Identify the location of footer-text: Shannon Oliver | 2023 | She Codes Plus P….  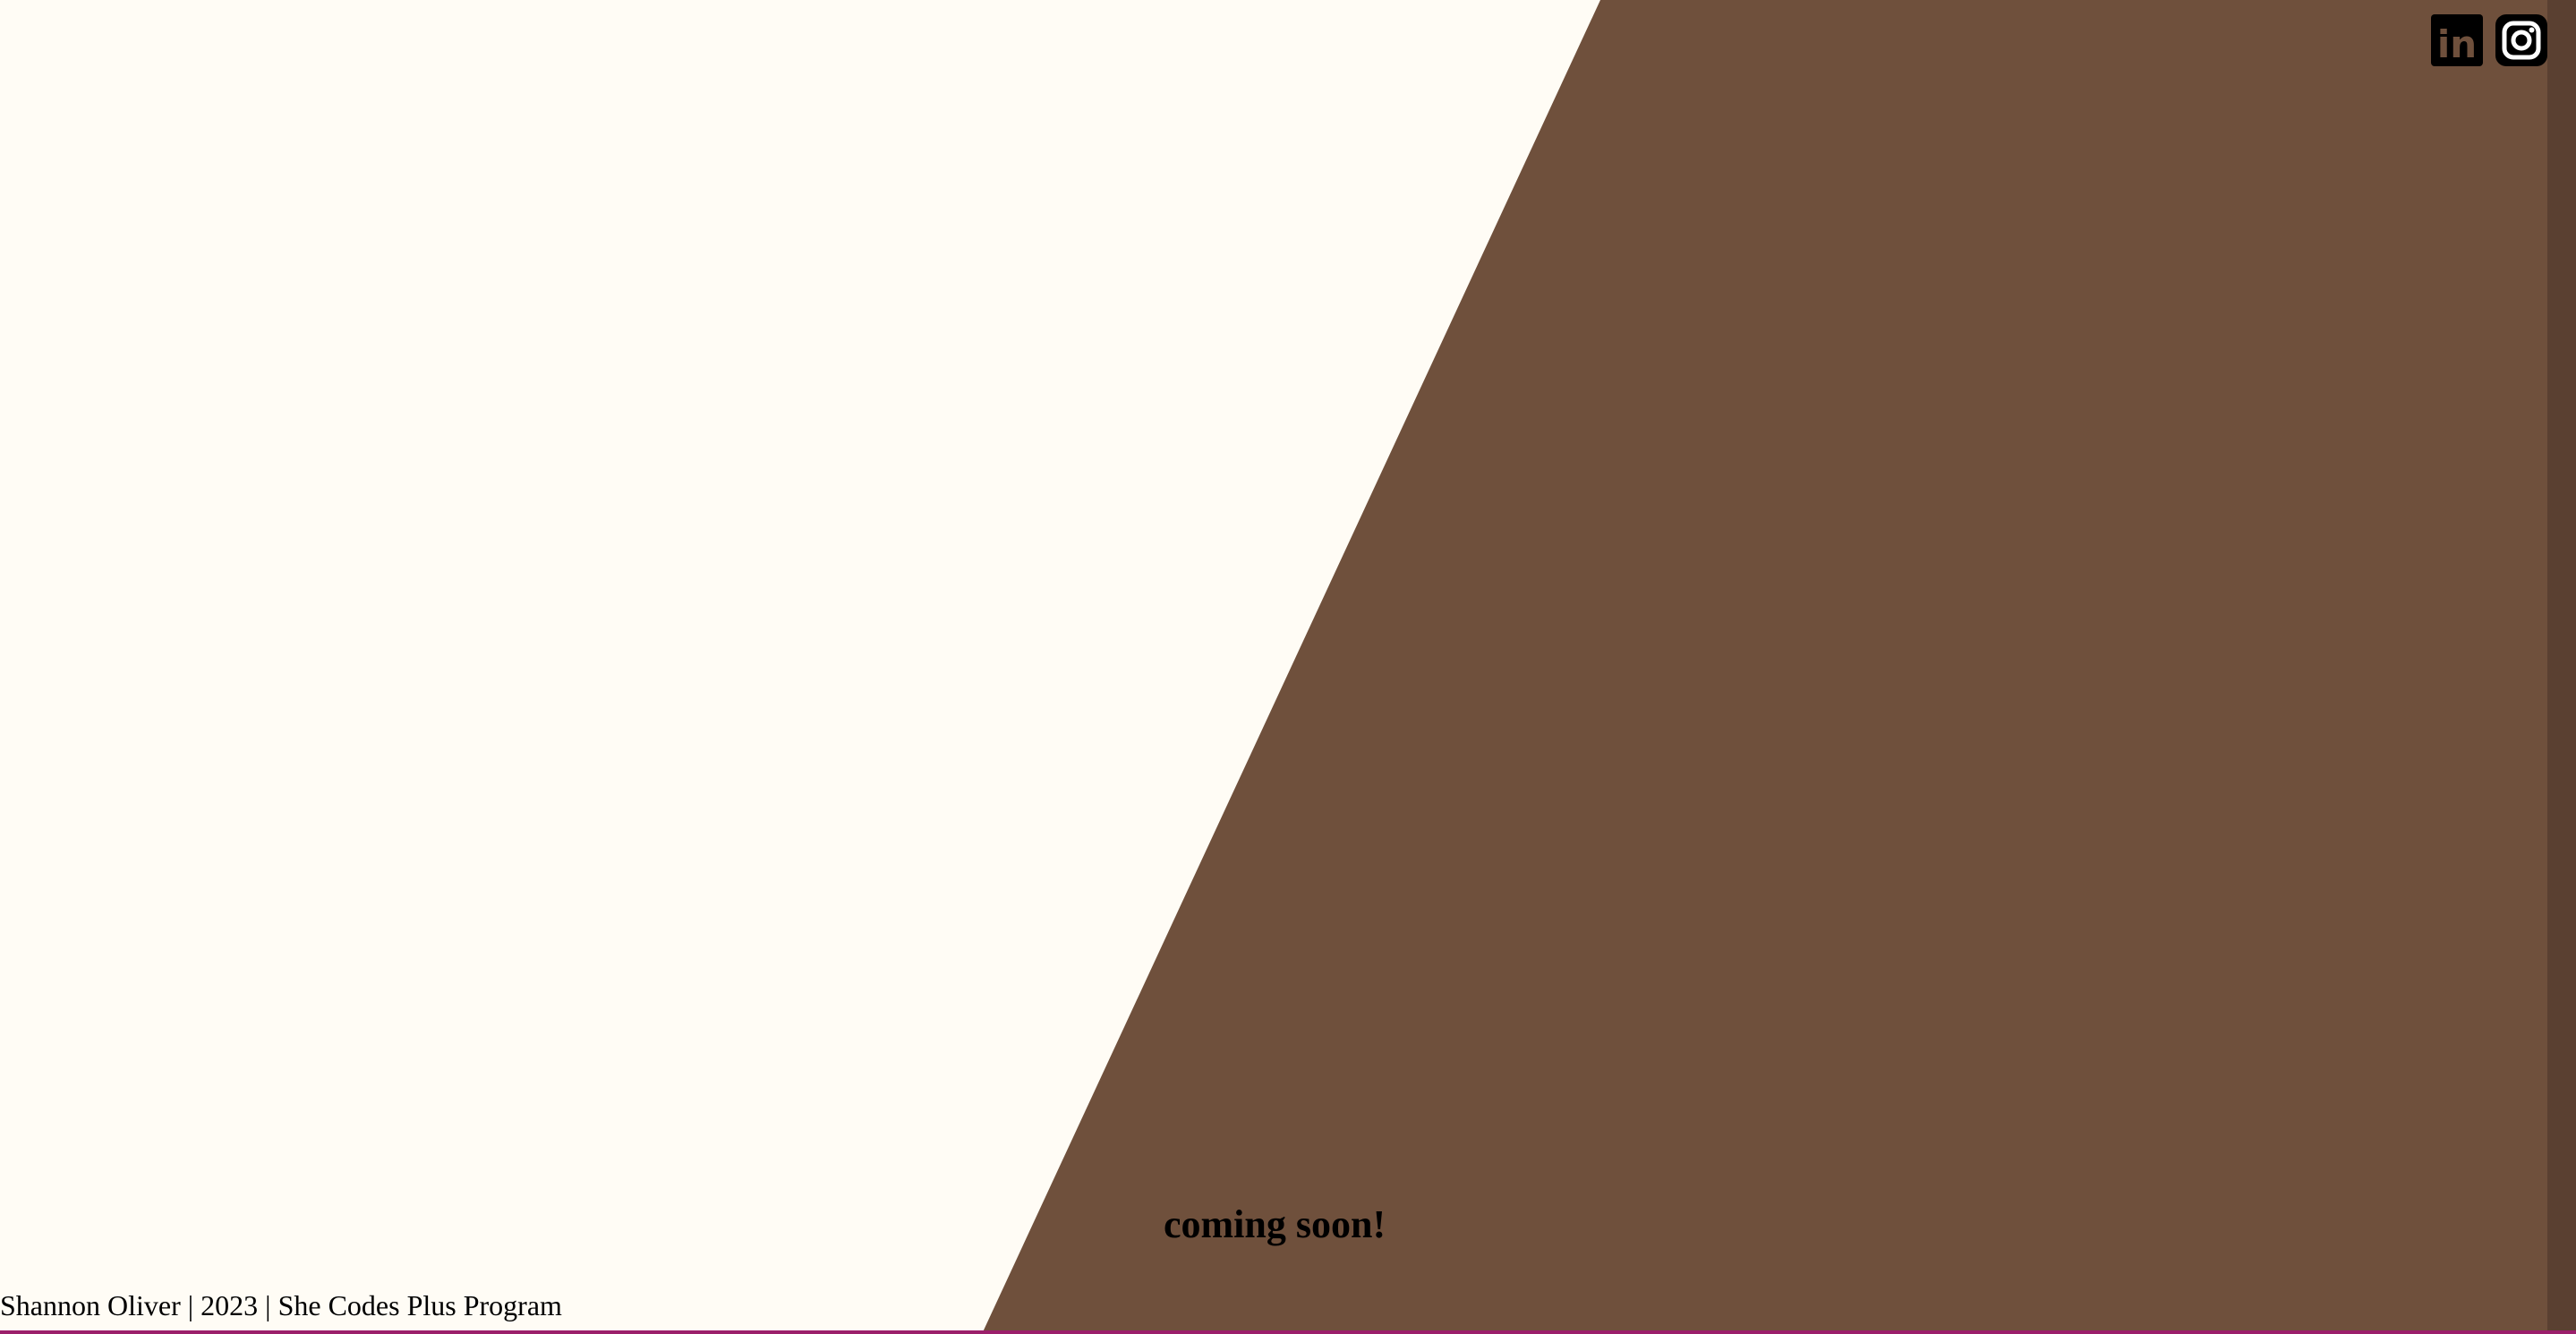
(281, 1305).